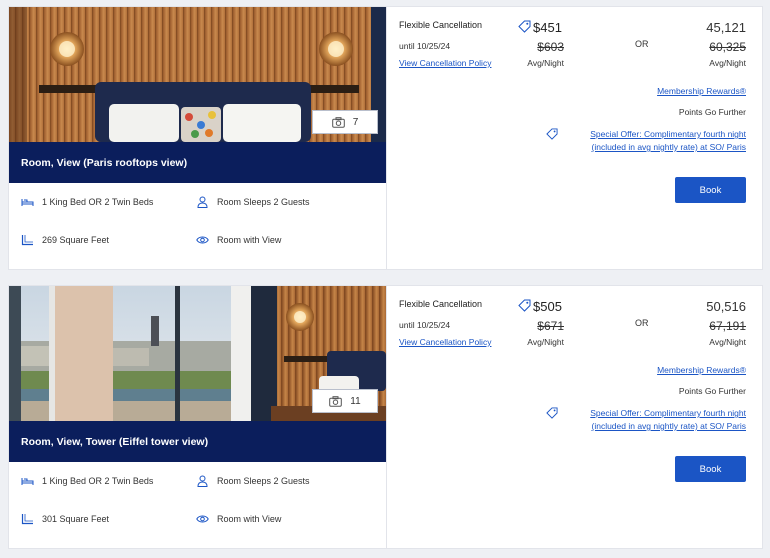  Describe the element at coordinates (115, 441) in the screenshot. I see `room-name: Room, View, Tower (Eiffel tower view)` at that location.